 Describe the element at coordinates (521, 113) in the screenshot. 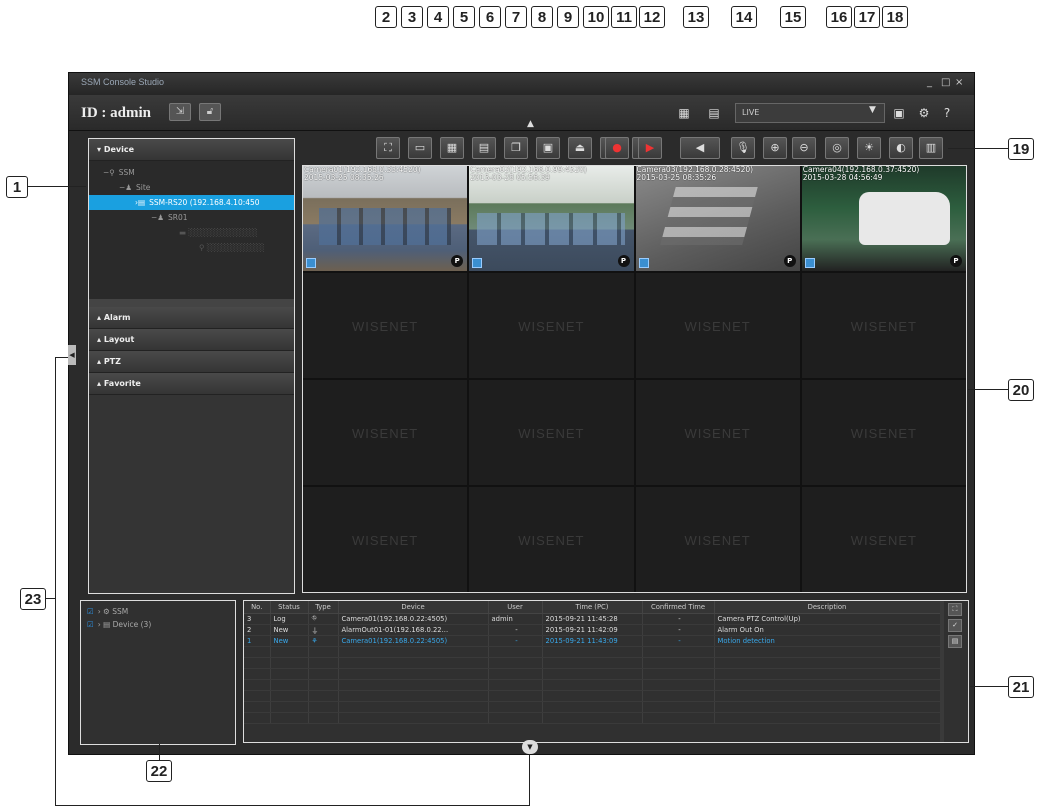

I see `id-bar: ID : admin ⇲ 🔓︎ ▲ ▦ ▤ LIVE ▼ ▣ ⚙ ?` at that location.